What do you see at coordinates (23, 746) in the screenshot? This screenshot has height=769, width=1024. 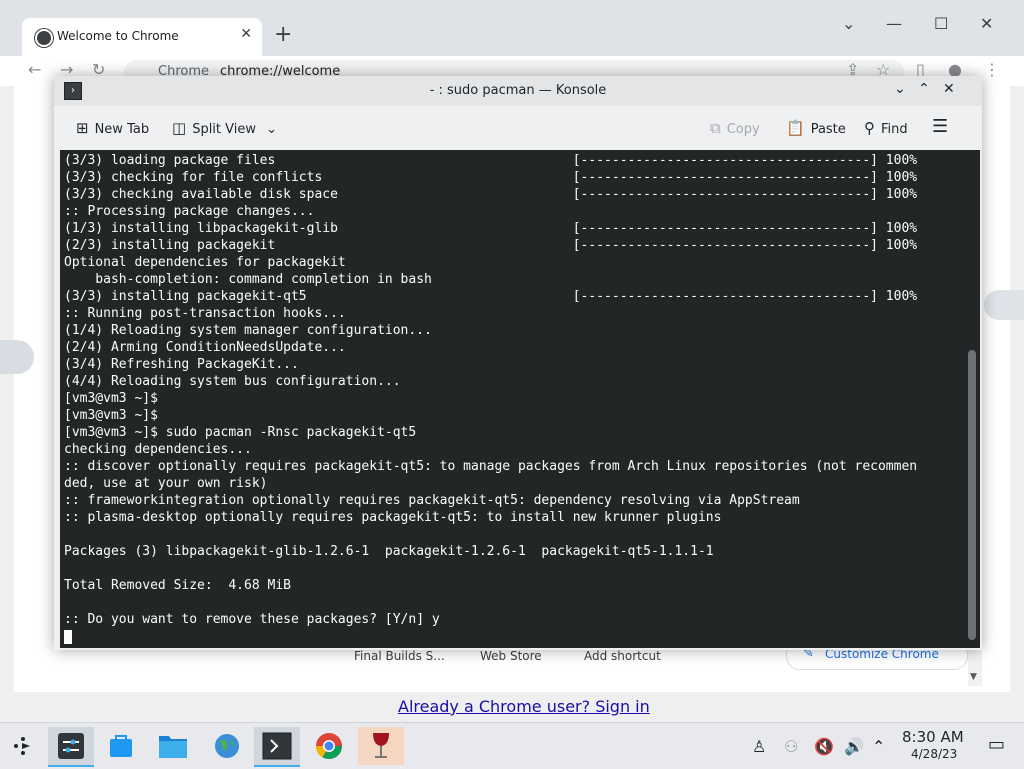 I see `app-launcher-icon` at bounding box center [23, 746].